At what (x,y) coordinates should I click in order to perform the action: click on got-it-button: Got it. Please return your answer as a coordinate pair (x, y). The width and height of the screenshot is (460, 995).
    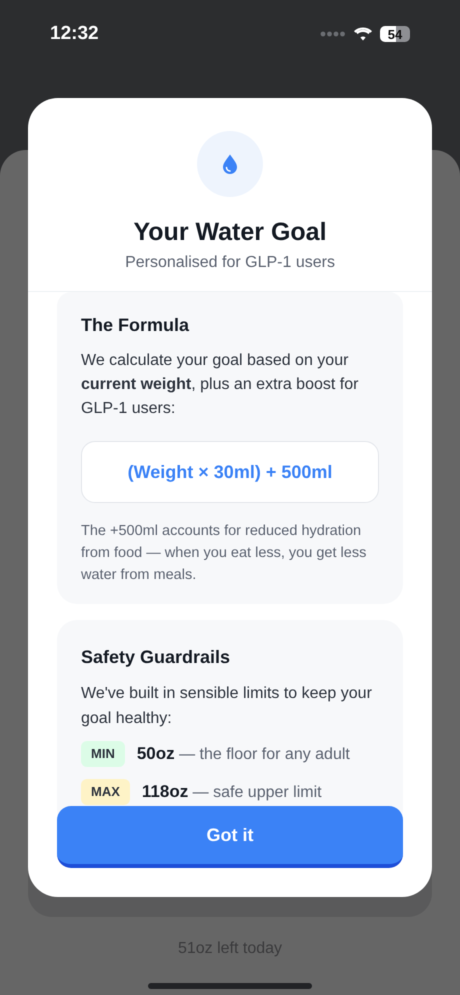
    Looking at the image, I should click on (230, 837).